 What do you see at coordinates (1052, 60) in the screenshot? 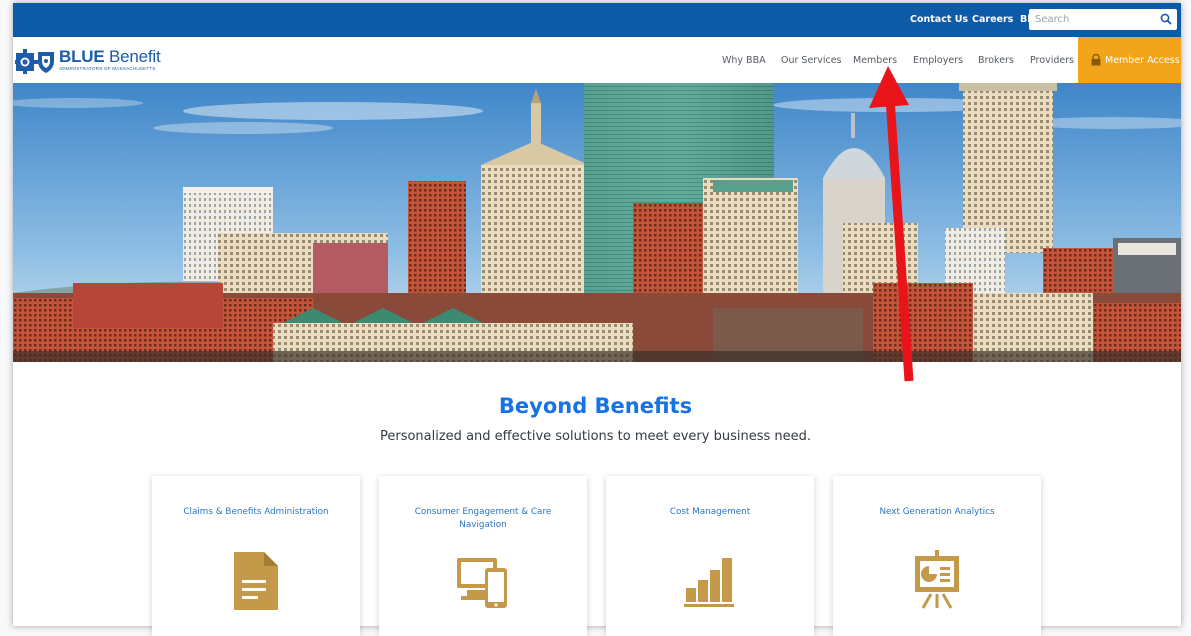
I see `nav-providers: Providers` at bounding box center [1052, 60].